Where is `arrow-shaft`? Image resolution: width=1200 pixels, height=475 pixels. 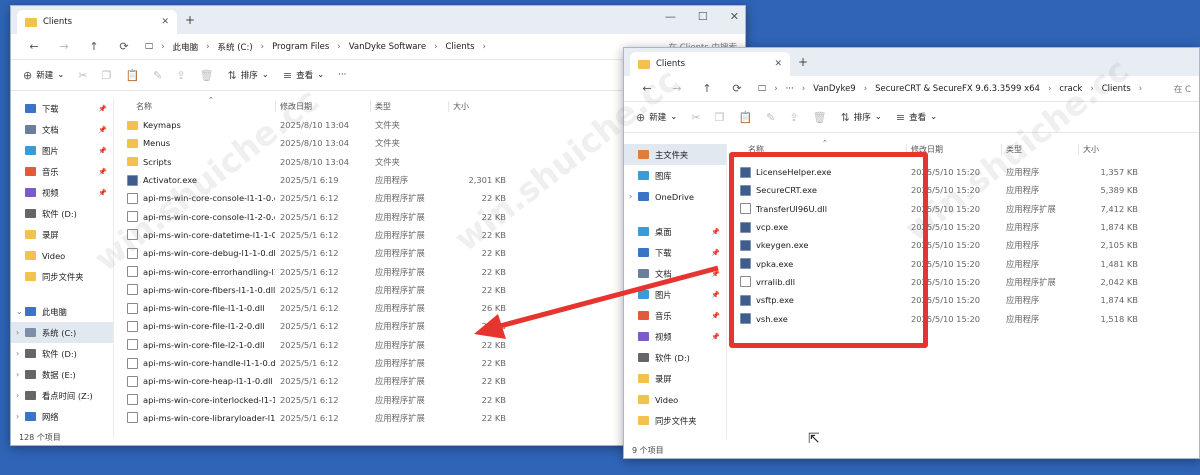
arrow-shaft is located at coordinates (609, 297).